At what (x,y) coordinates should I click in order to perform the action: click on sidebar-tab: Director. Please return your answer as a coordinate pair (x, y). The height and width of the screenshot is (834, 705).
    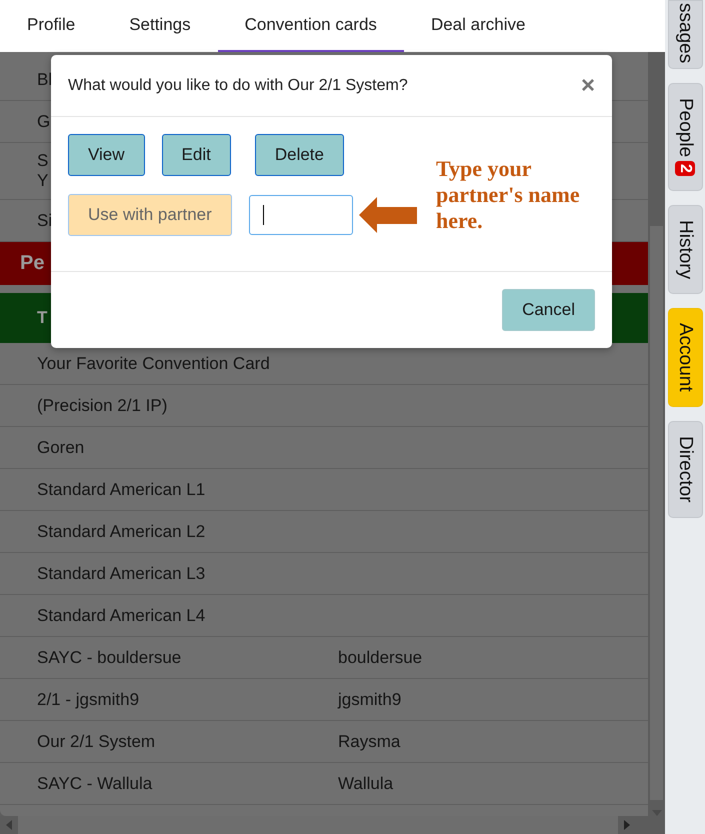
    Looking at the image, I should click on (685, 469).